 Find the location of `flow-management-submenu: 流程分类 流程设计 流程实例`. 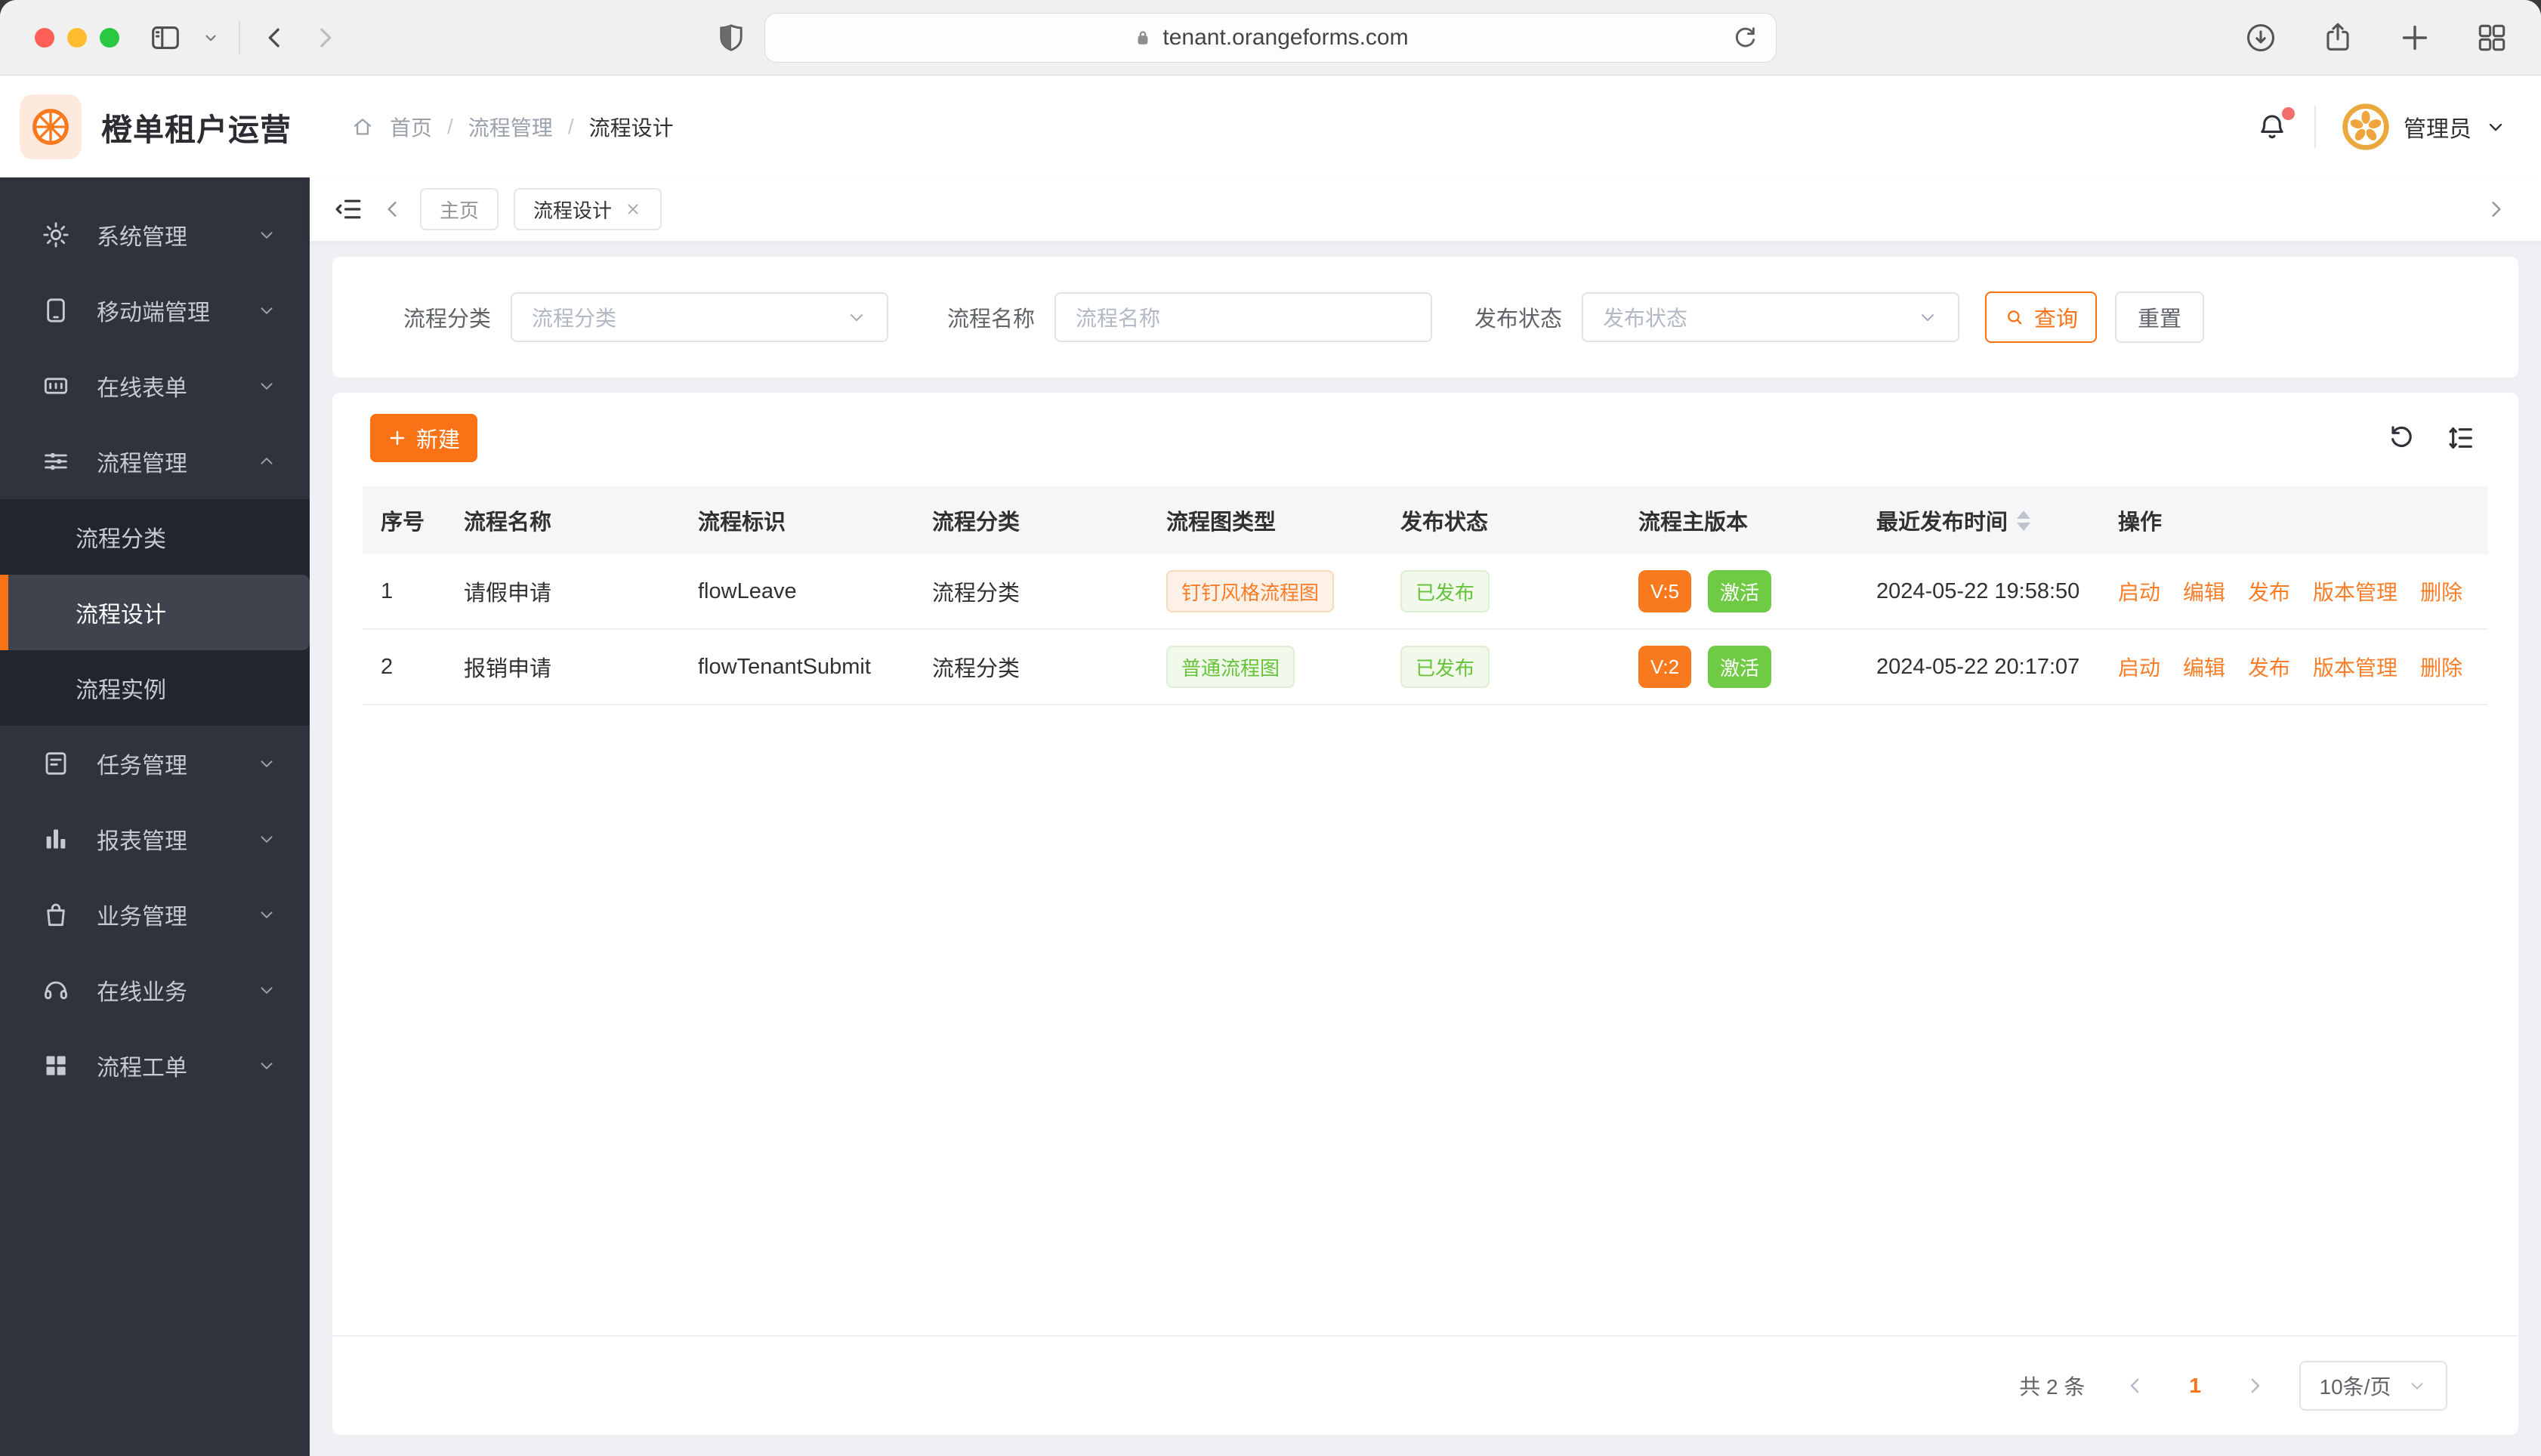

flow-management-submenu: 流程分类 流程设计 流程实例 is located at coordinates (155, 612).